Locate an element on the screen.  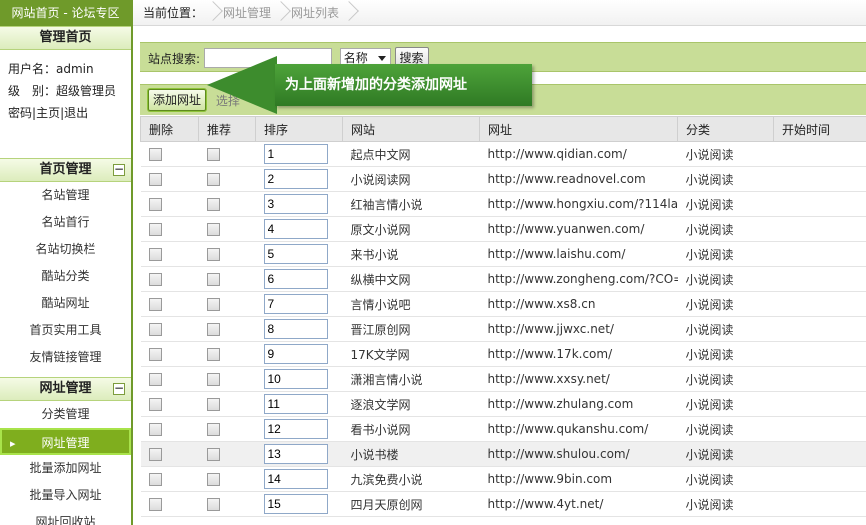
menu-item-cool-urls: 酷站网址 is located at coordinates (65, 303).